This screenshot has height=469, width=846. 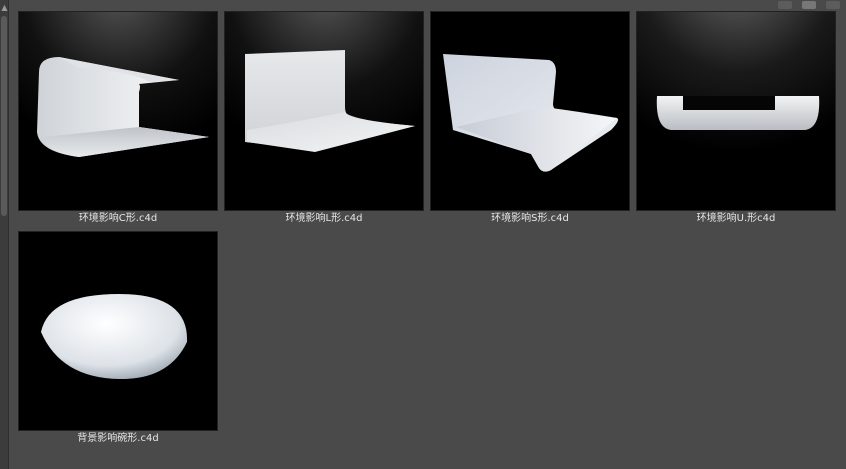 I want to click on u-shape-backdrop-render-icon, so click(x=736, y=111).